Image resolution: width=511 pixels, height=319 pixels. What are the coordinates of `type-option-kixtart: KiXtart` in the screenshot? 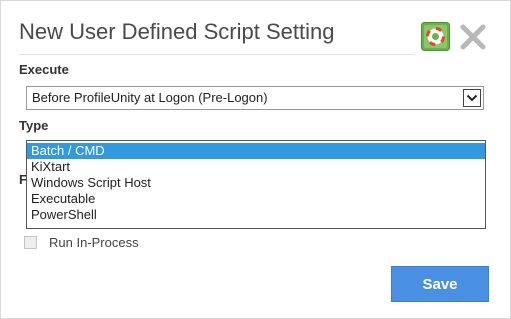 It's located at (256, 167).